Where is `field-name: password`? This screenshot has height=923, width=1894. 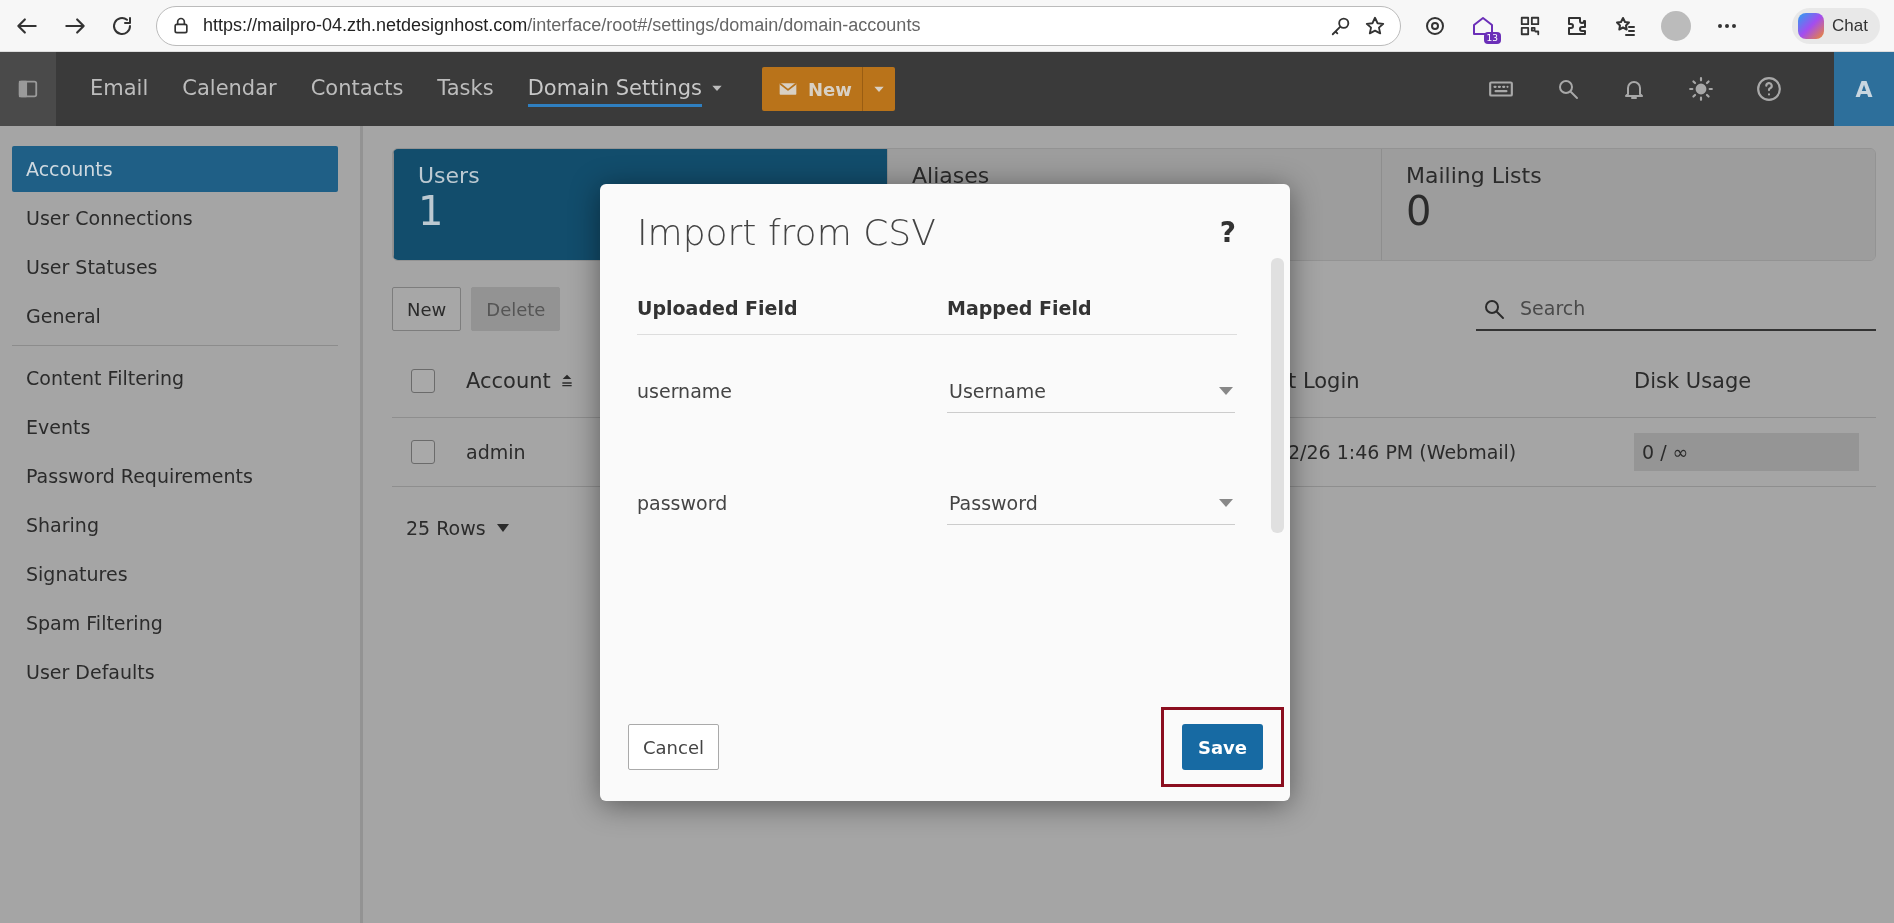
field-name: password is located at coordinates (683, 503).